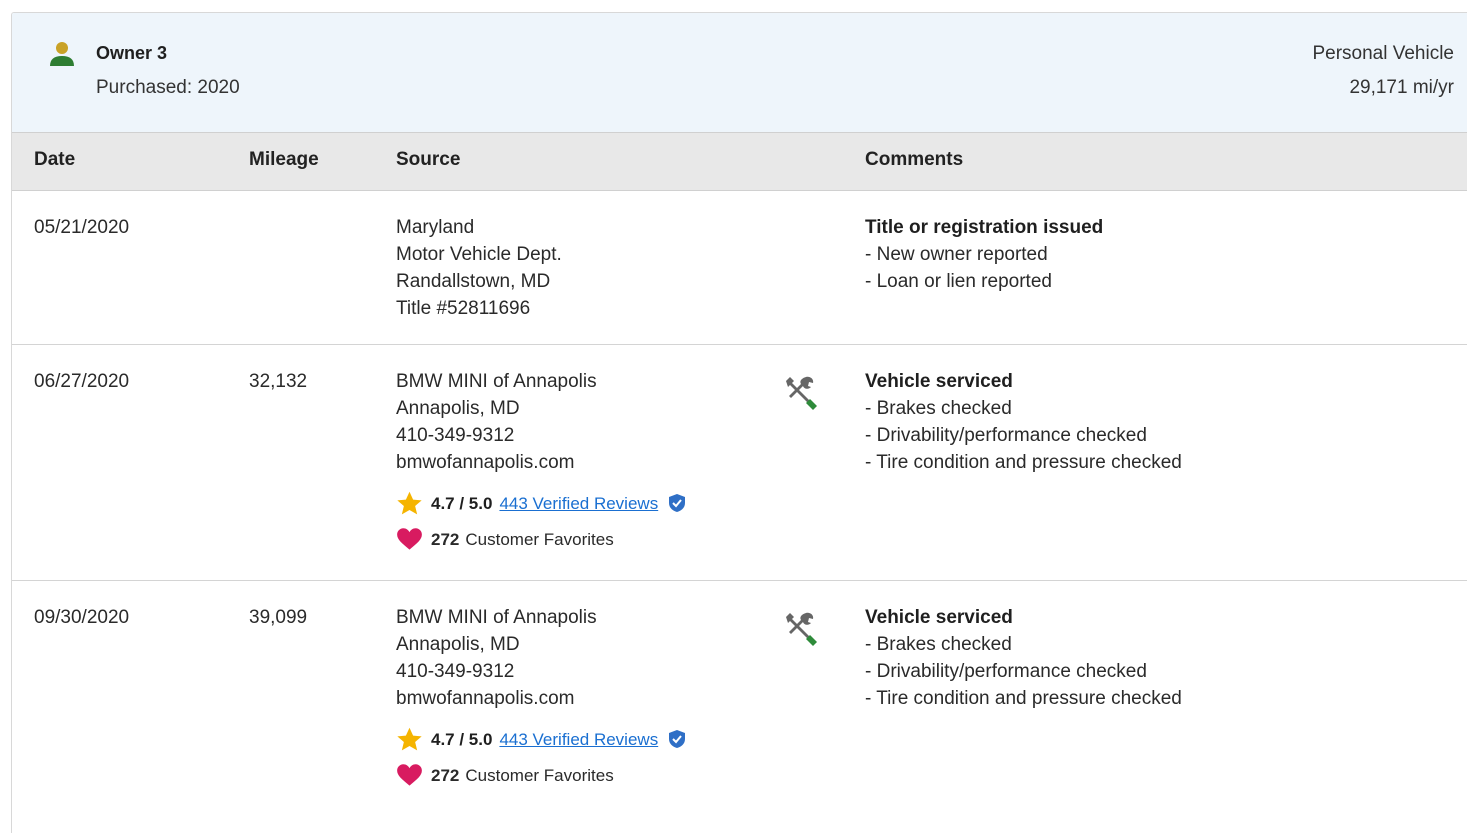 Image resolution: width=1467 pixels, height=833 pixels. Describe the element at coordinates (914, 159) in the screenshot. I see `column-header-comments: Comments` at that location.